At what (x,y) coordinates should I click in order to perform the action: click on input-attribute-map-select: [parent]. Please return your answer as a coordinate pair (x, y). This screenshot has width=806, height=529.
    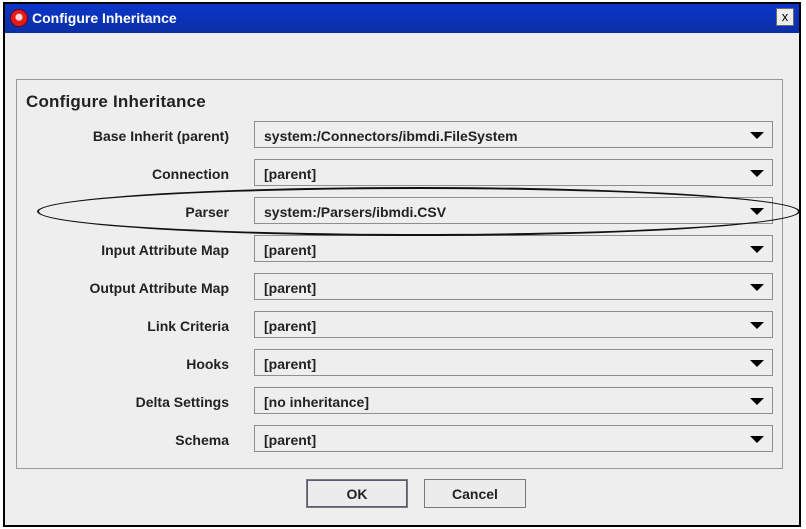
    Looking at the image, I should click on (513, 248).